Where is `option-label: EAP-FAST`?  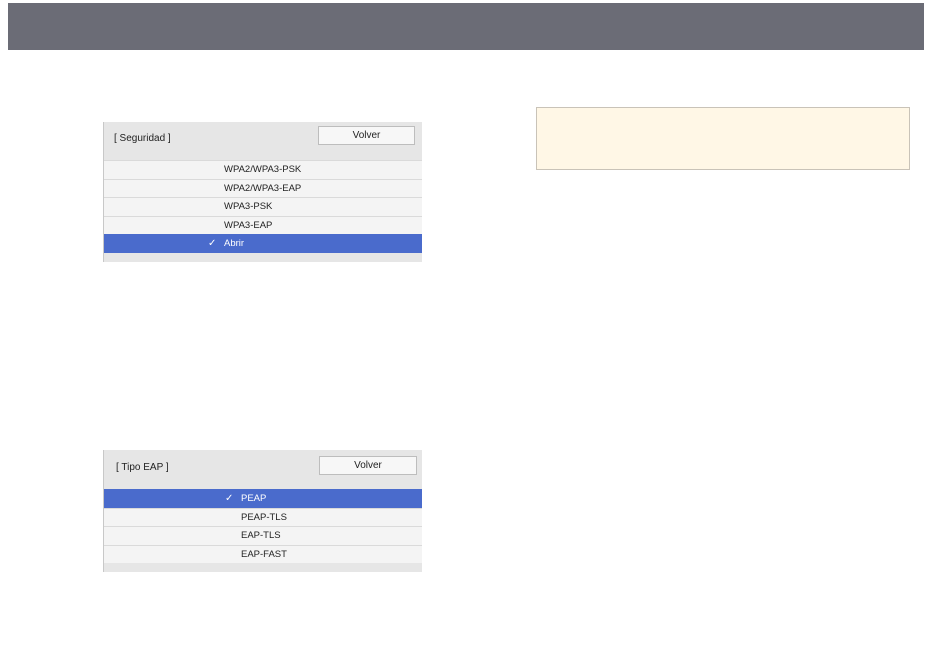
option-label: EAP-FAST is located at coordinates (264, 554).